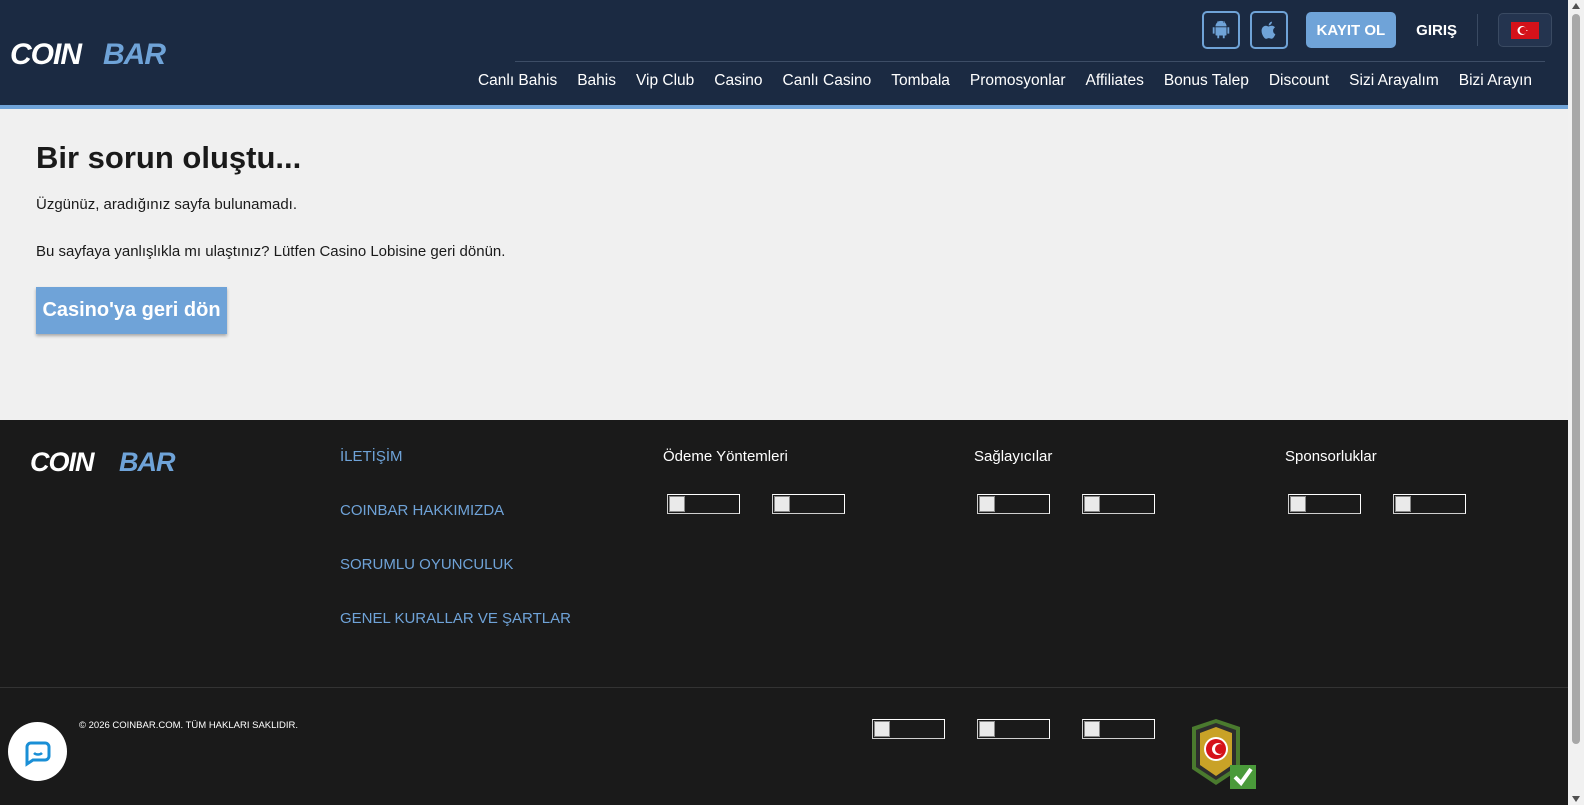 This screenshot has height=805, width=1584. I want to click on payment-methods-title: Ödeme Yöntemleri, so click(725, 456).